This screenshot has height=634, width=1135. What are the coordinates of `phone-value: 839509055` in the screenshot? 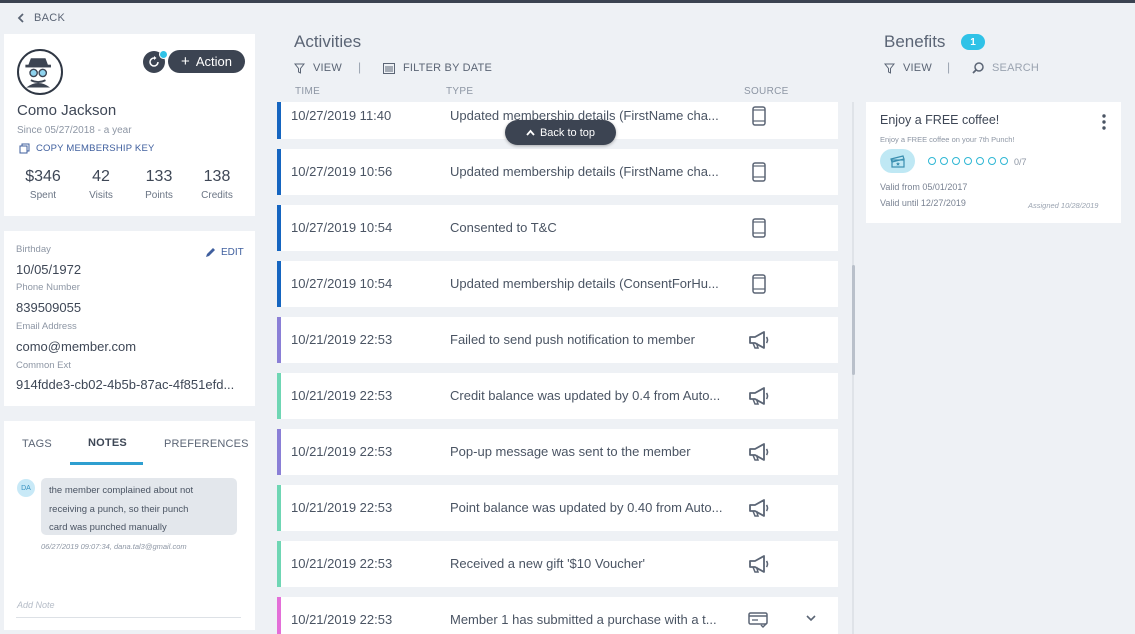 It's located at (49, 307).